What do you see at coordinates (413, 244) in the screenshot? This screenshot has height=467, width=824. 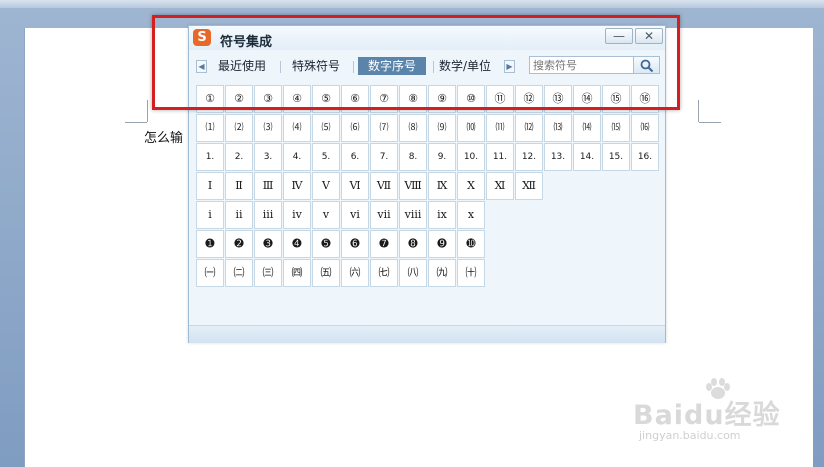 I see `symbol-cell: ➑` at bounding box center [413, 244].